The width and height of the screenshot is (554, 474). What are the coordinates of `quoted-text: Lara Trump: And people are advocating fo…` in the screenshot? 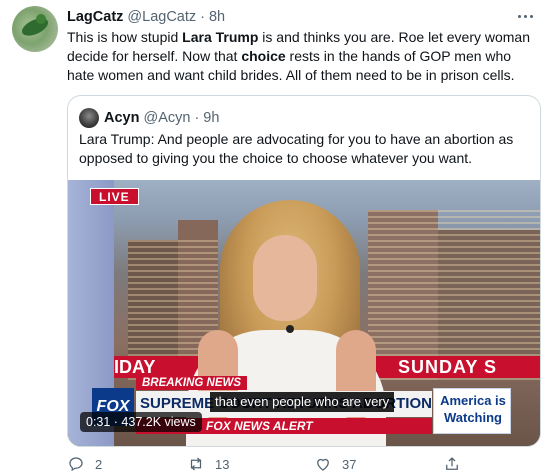 It's located at (296, 148).